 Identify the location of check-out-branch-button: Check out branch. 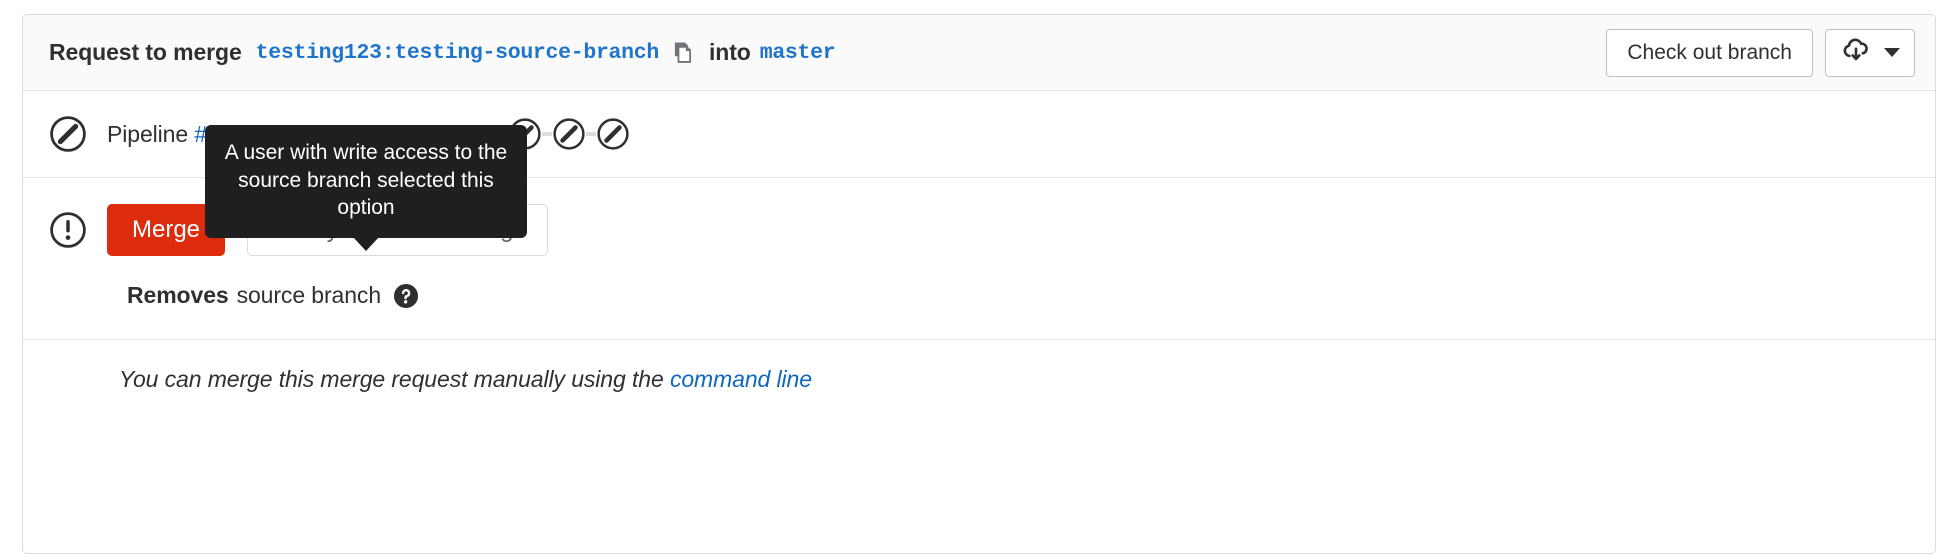
(1709, 52).